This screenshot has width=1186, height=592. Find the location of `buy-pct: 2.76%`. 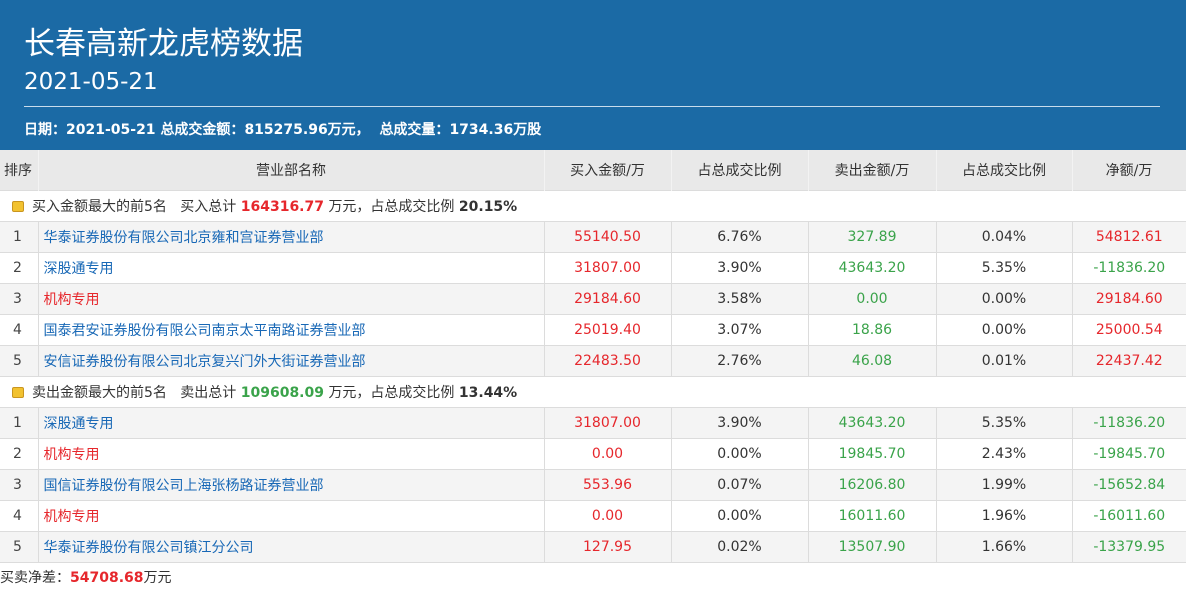

buy-pct: 2.76% is located at coordinates (739, 360).